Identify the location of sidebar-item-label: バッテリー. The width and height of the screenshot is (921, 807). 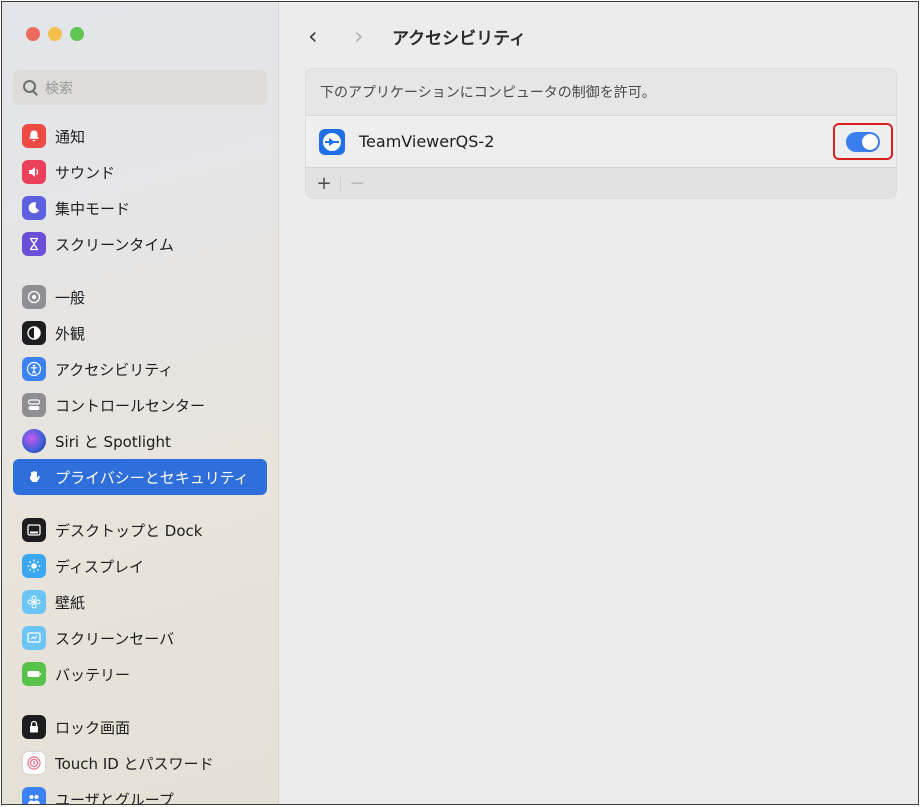
(93, 674).